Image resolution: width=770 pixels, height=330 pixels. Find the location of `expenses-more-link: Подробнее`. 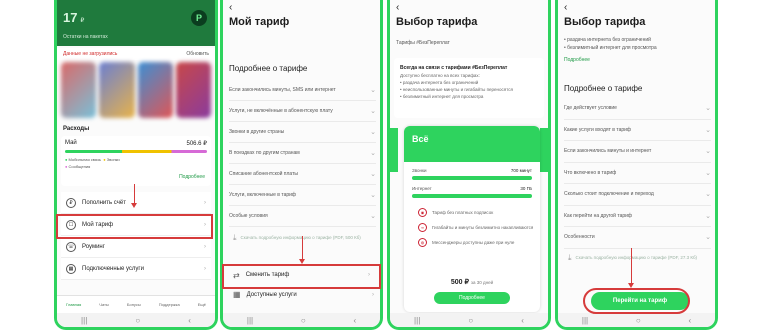

expenses-more-link: Подробнее is located at coordinates (192, 177).